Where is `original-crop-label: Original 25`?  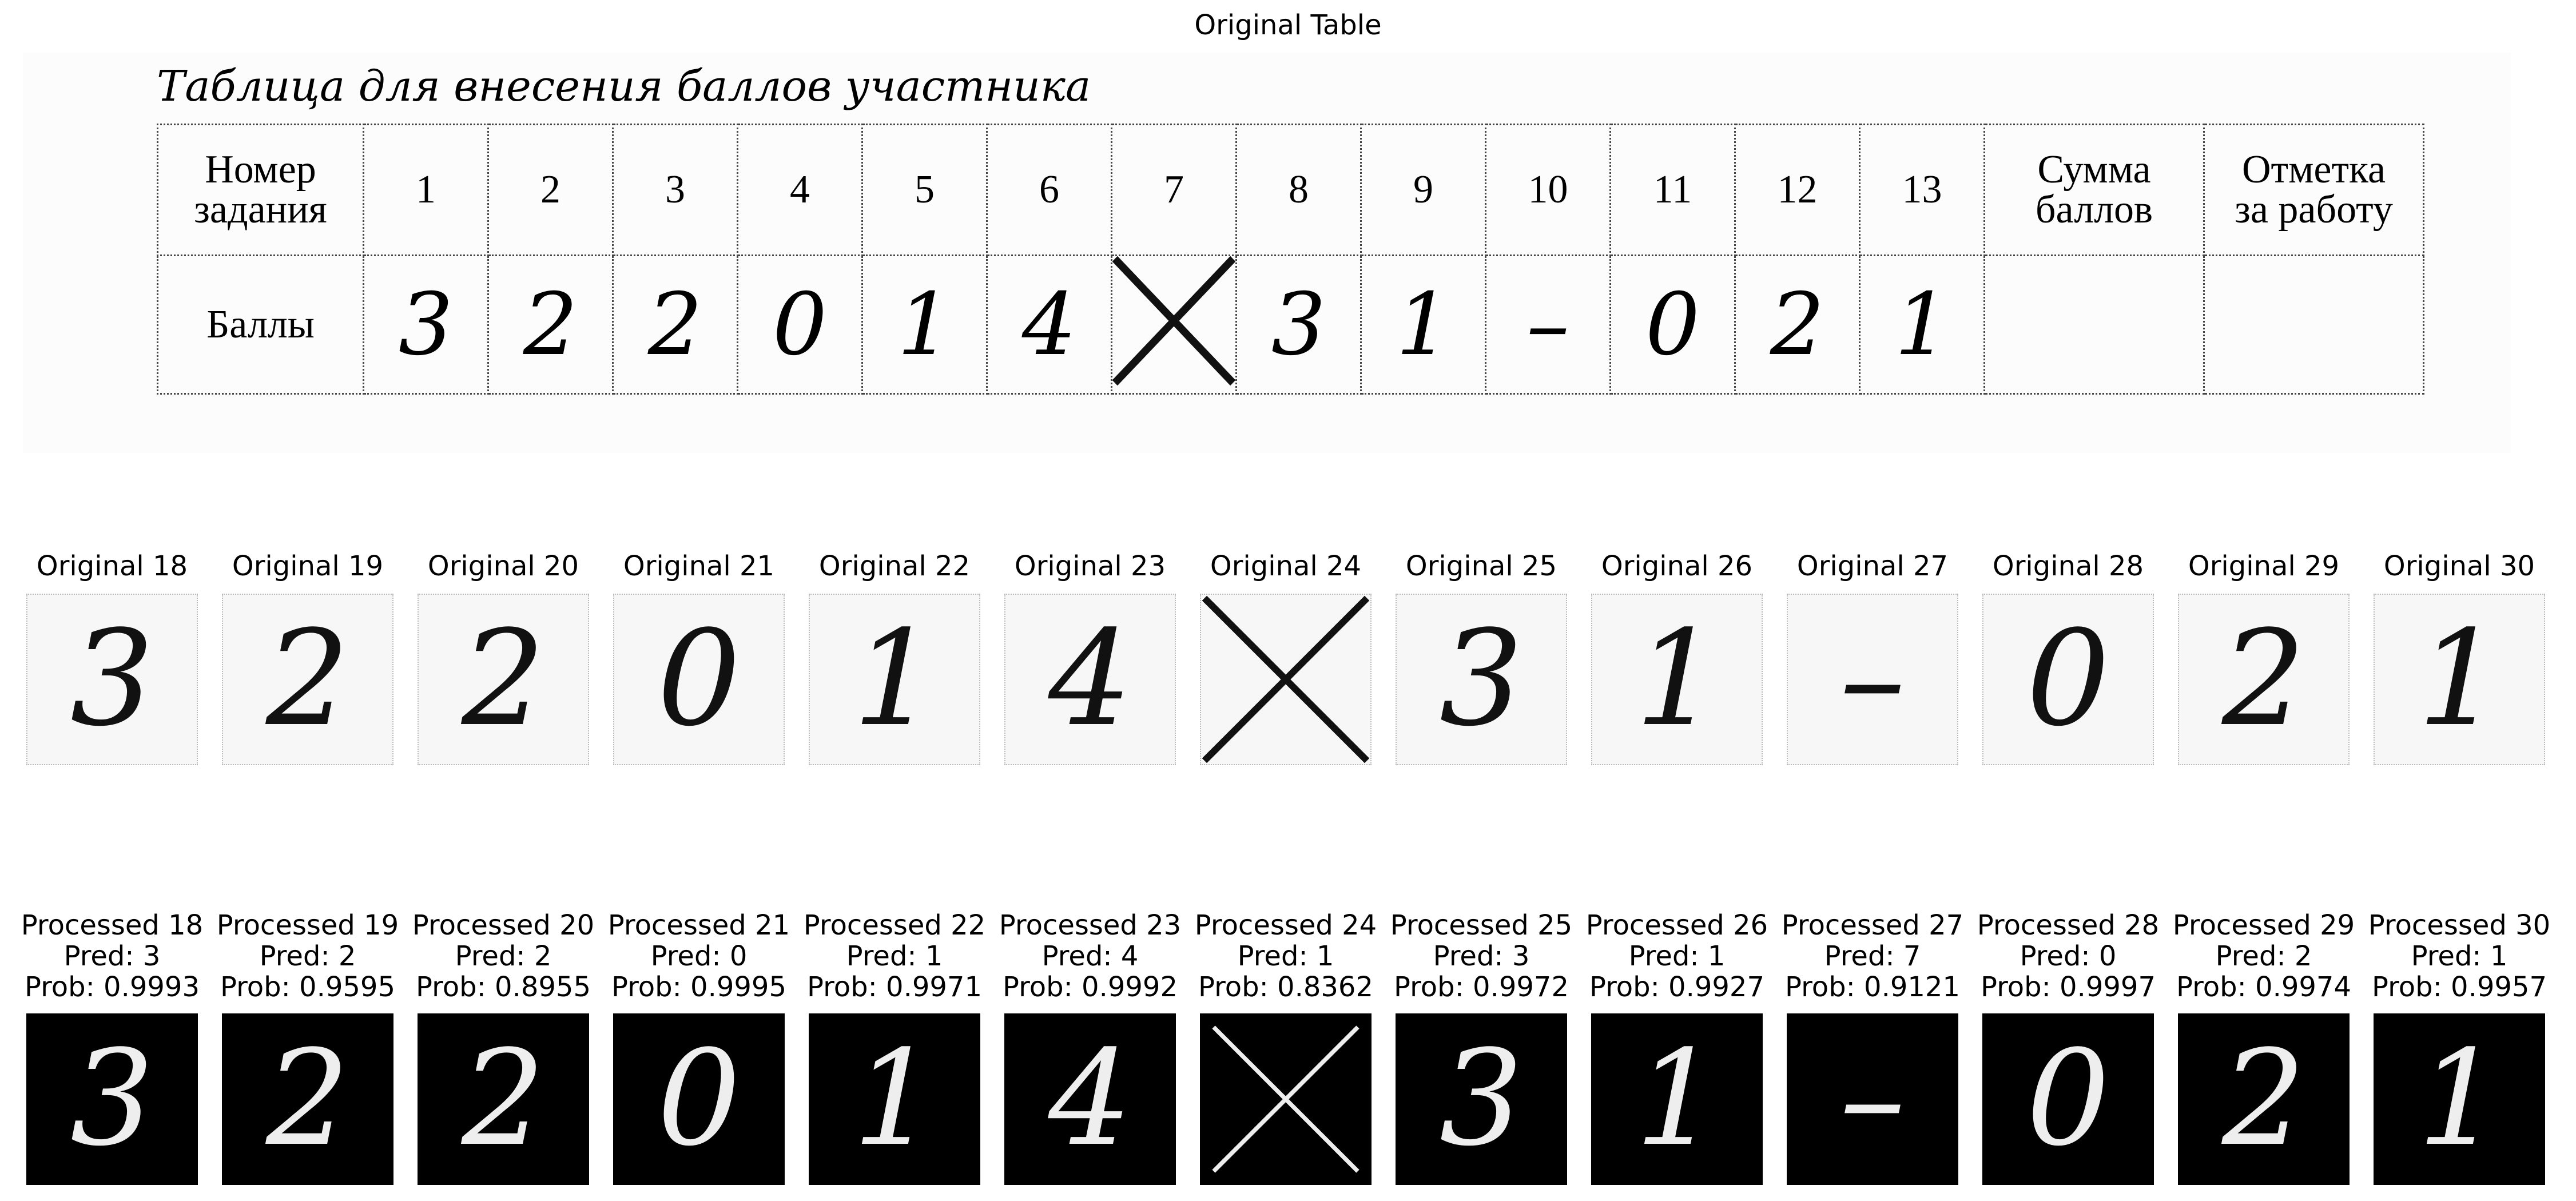 original-crop-label: Original 25 is located at coordinates (1481, 566).